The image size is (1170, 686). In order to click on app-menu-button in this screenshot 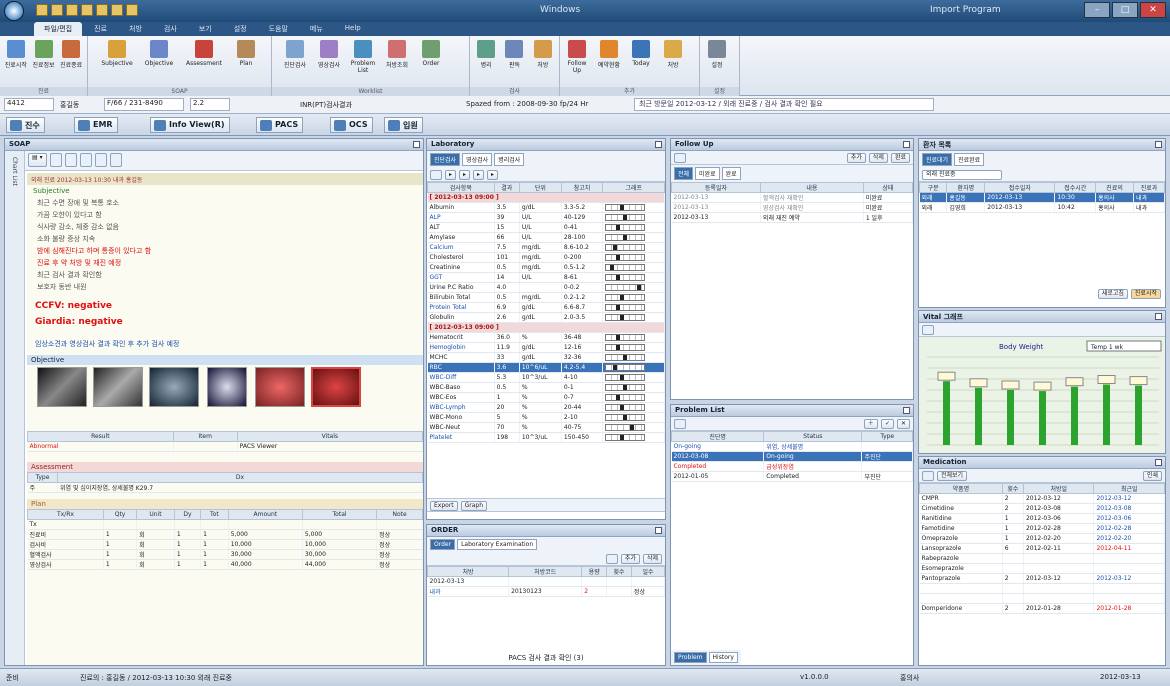, I will do `click(14, 11)`.